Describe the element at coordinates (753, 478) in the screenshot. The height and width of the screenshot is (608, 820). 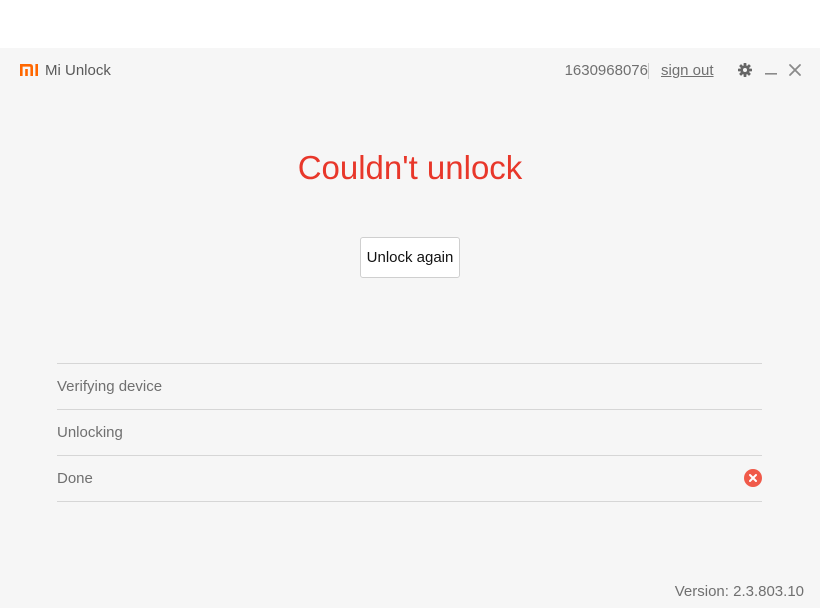
I see `error-icon` at that location.